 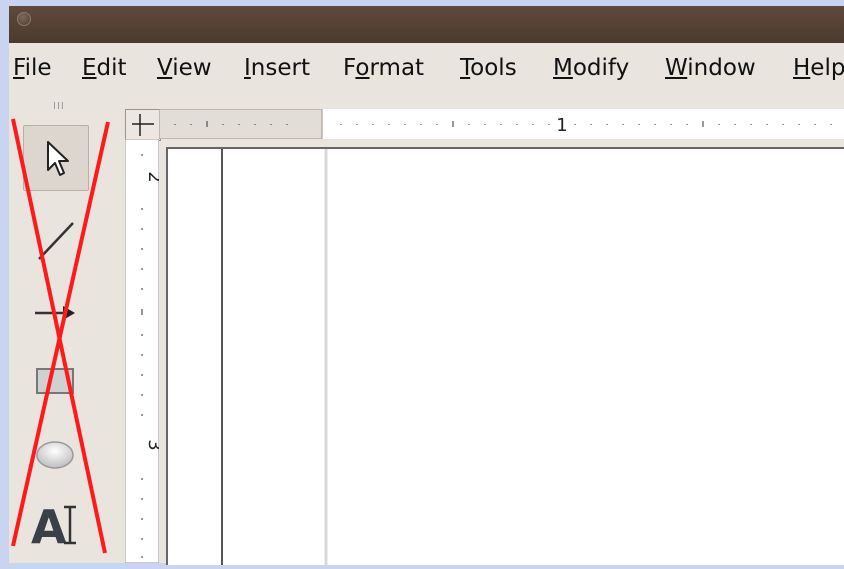 I want to click on menu-view: View, so click(x=184, y=68).